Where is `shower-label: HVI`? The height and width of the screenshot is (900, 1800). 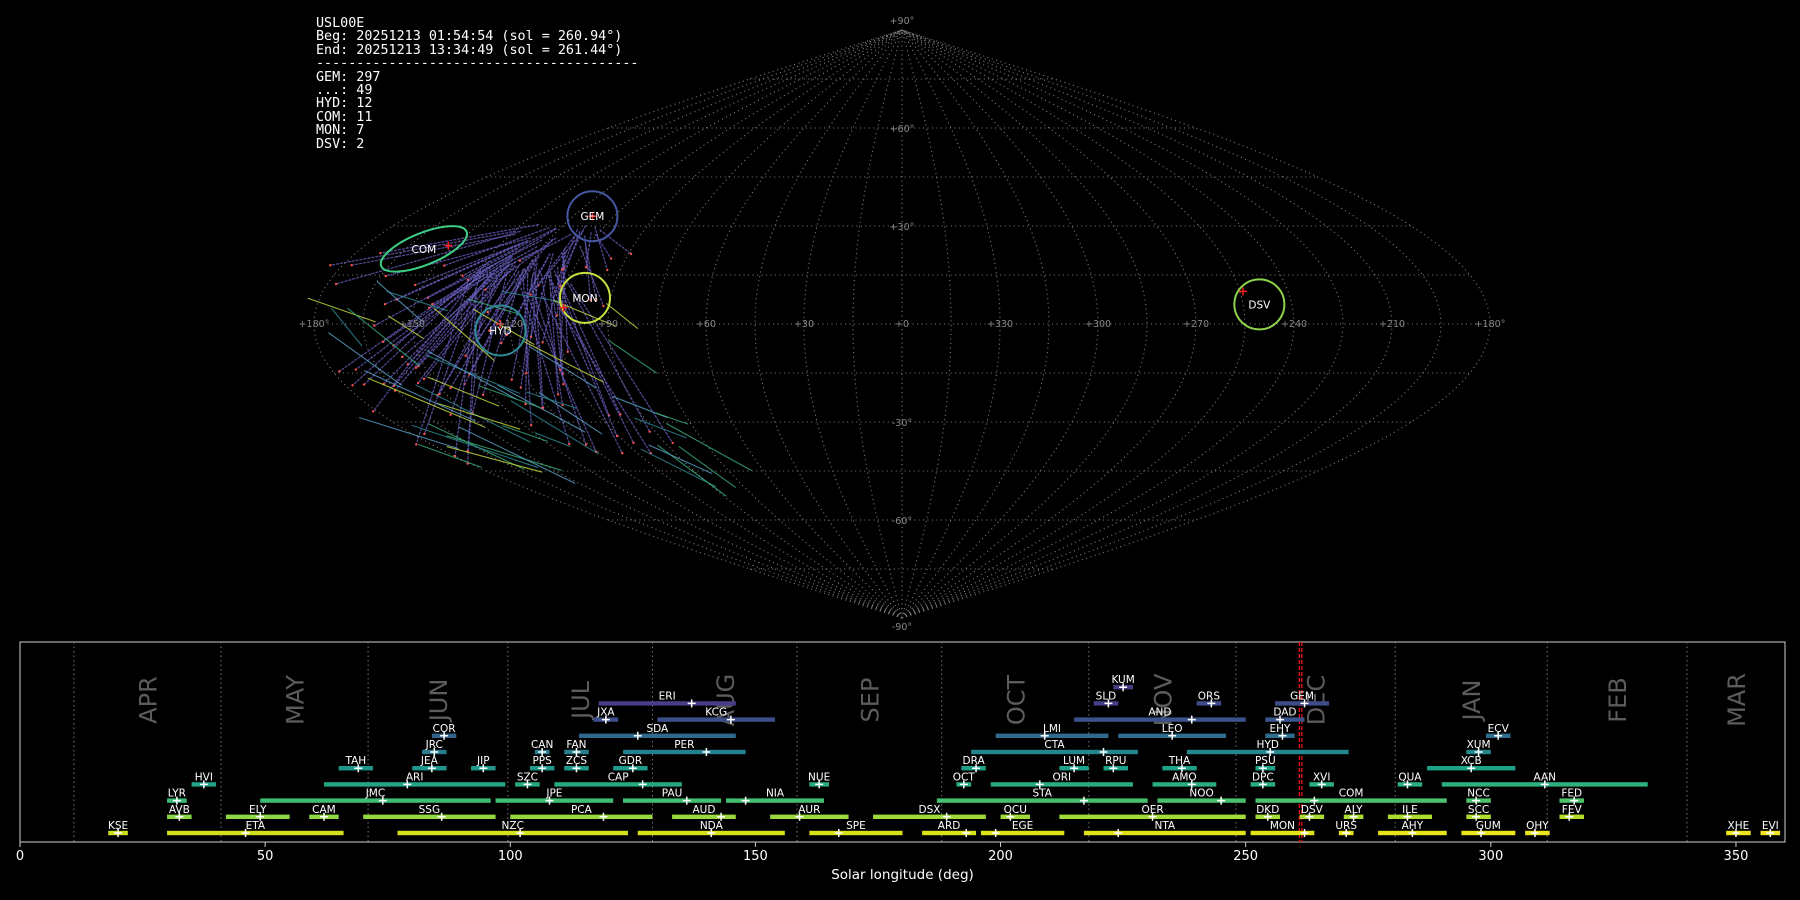 shower-label: HVI is located at coordinates (204, 777).